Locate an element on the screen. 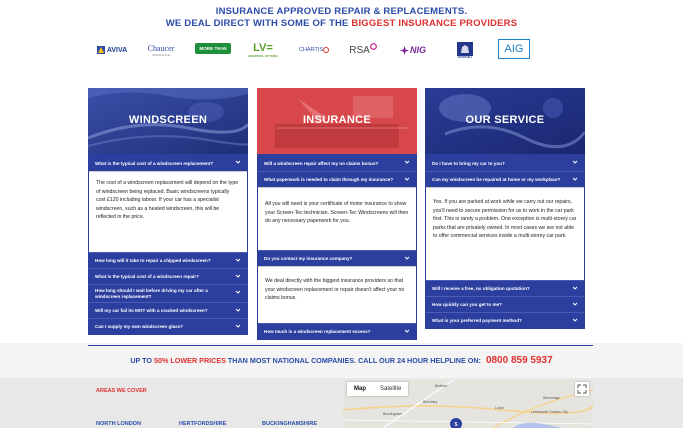  insurance-hero: INSURANCE is located at coordinates (337, 121).